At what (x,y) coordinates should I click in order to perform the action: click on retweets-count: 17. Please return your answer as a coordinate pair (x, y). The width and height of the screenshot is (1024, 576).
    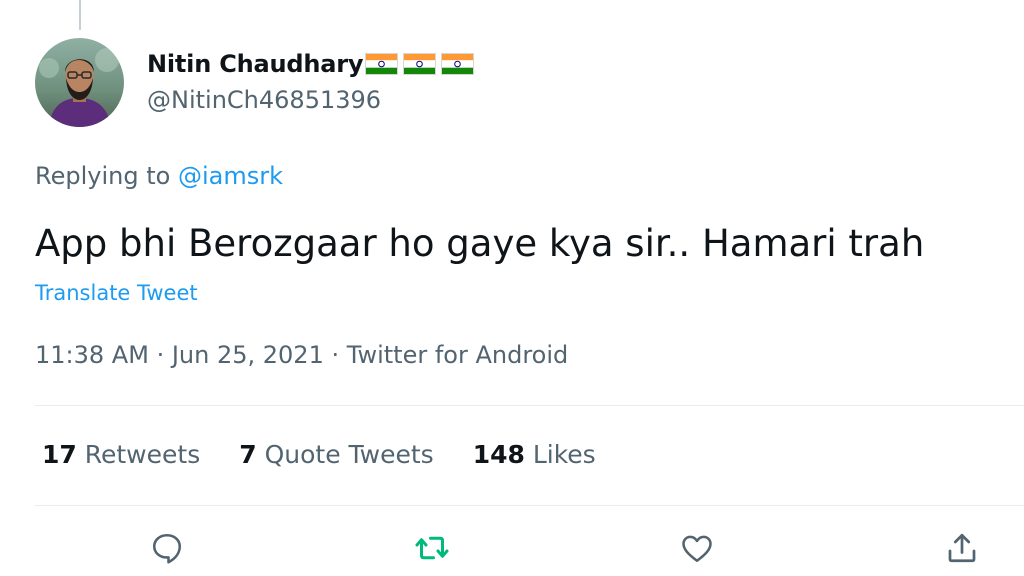
    Looking at the image, I should click on (59, 454).